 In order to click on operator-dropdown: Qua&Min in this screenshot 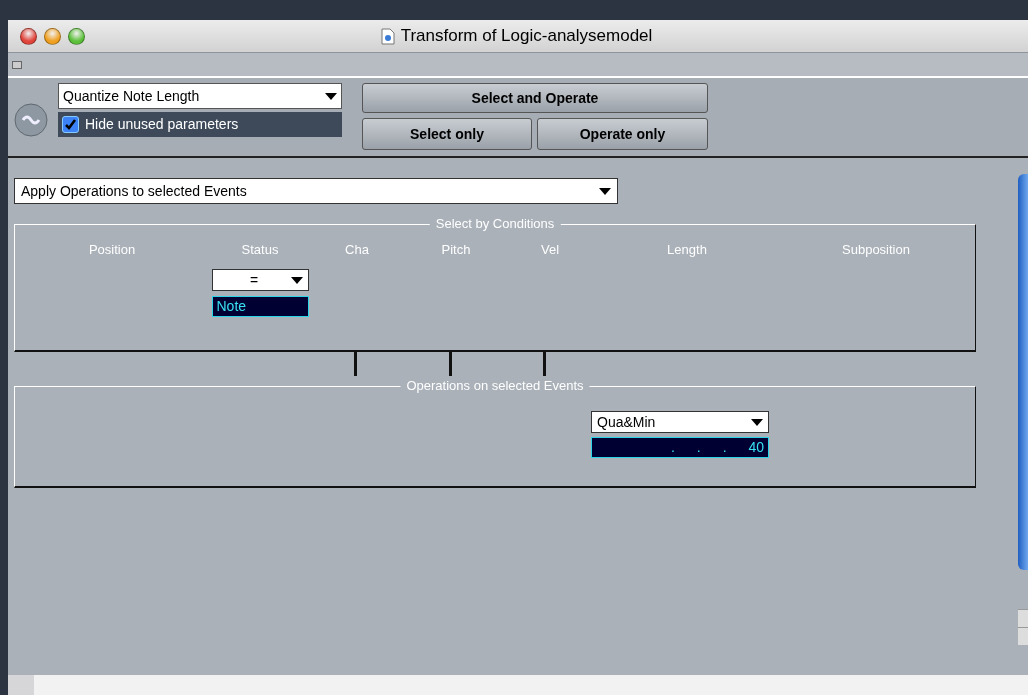, I will do `click(680, 422)`.